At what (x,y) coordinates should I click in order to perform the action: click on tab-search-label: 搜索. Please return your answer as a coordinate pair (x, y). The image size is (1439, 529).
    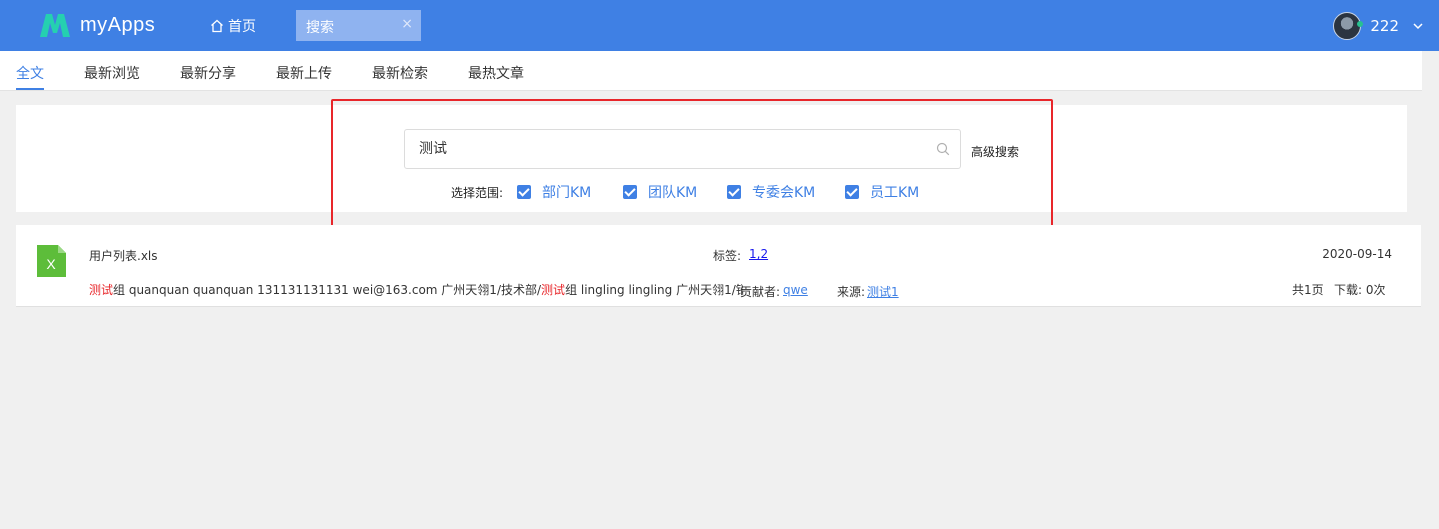
    Looking at the image, I should click on (320, 28).